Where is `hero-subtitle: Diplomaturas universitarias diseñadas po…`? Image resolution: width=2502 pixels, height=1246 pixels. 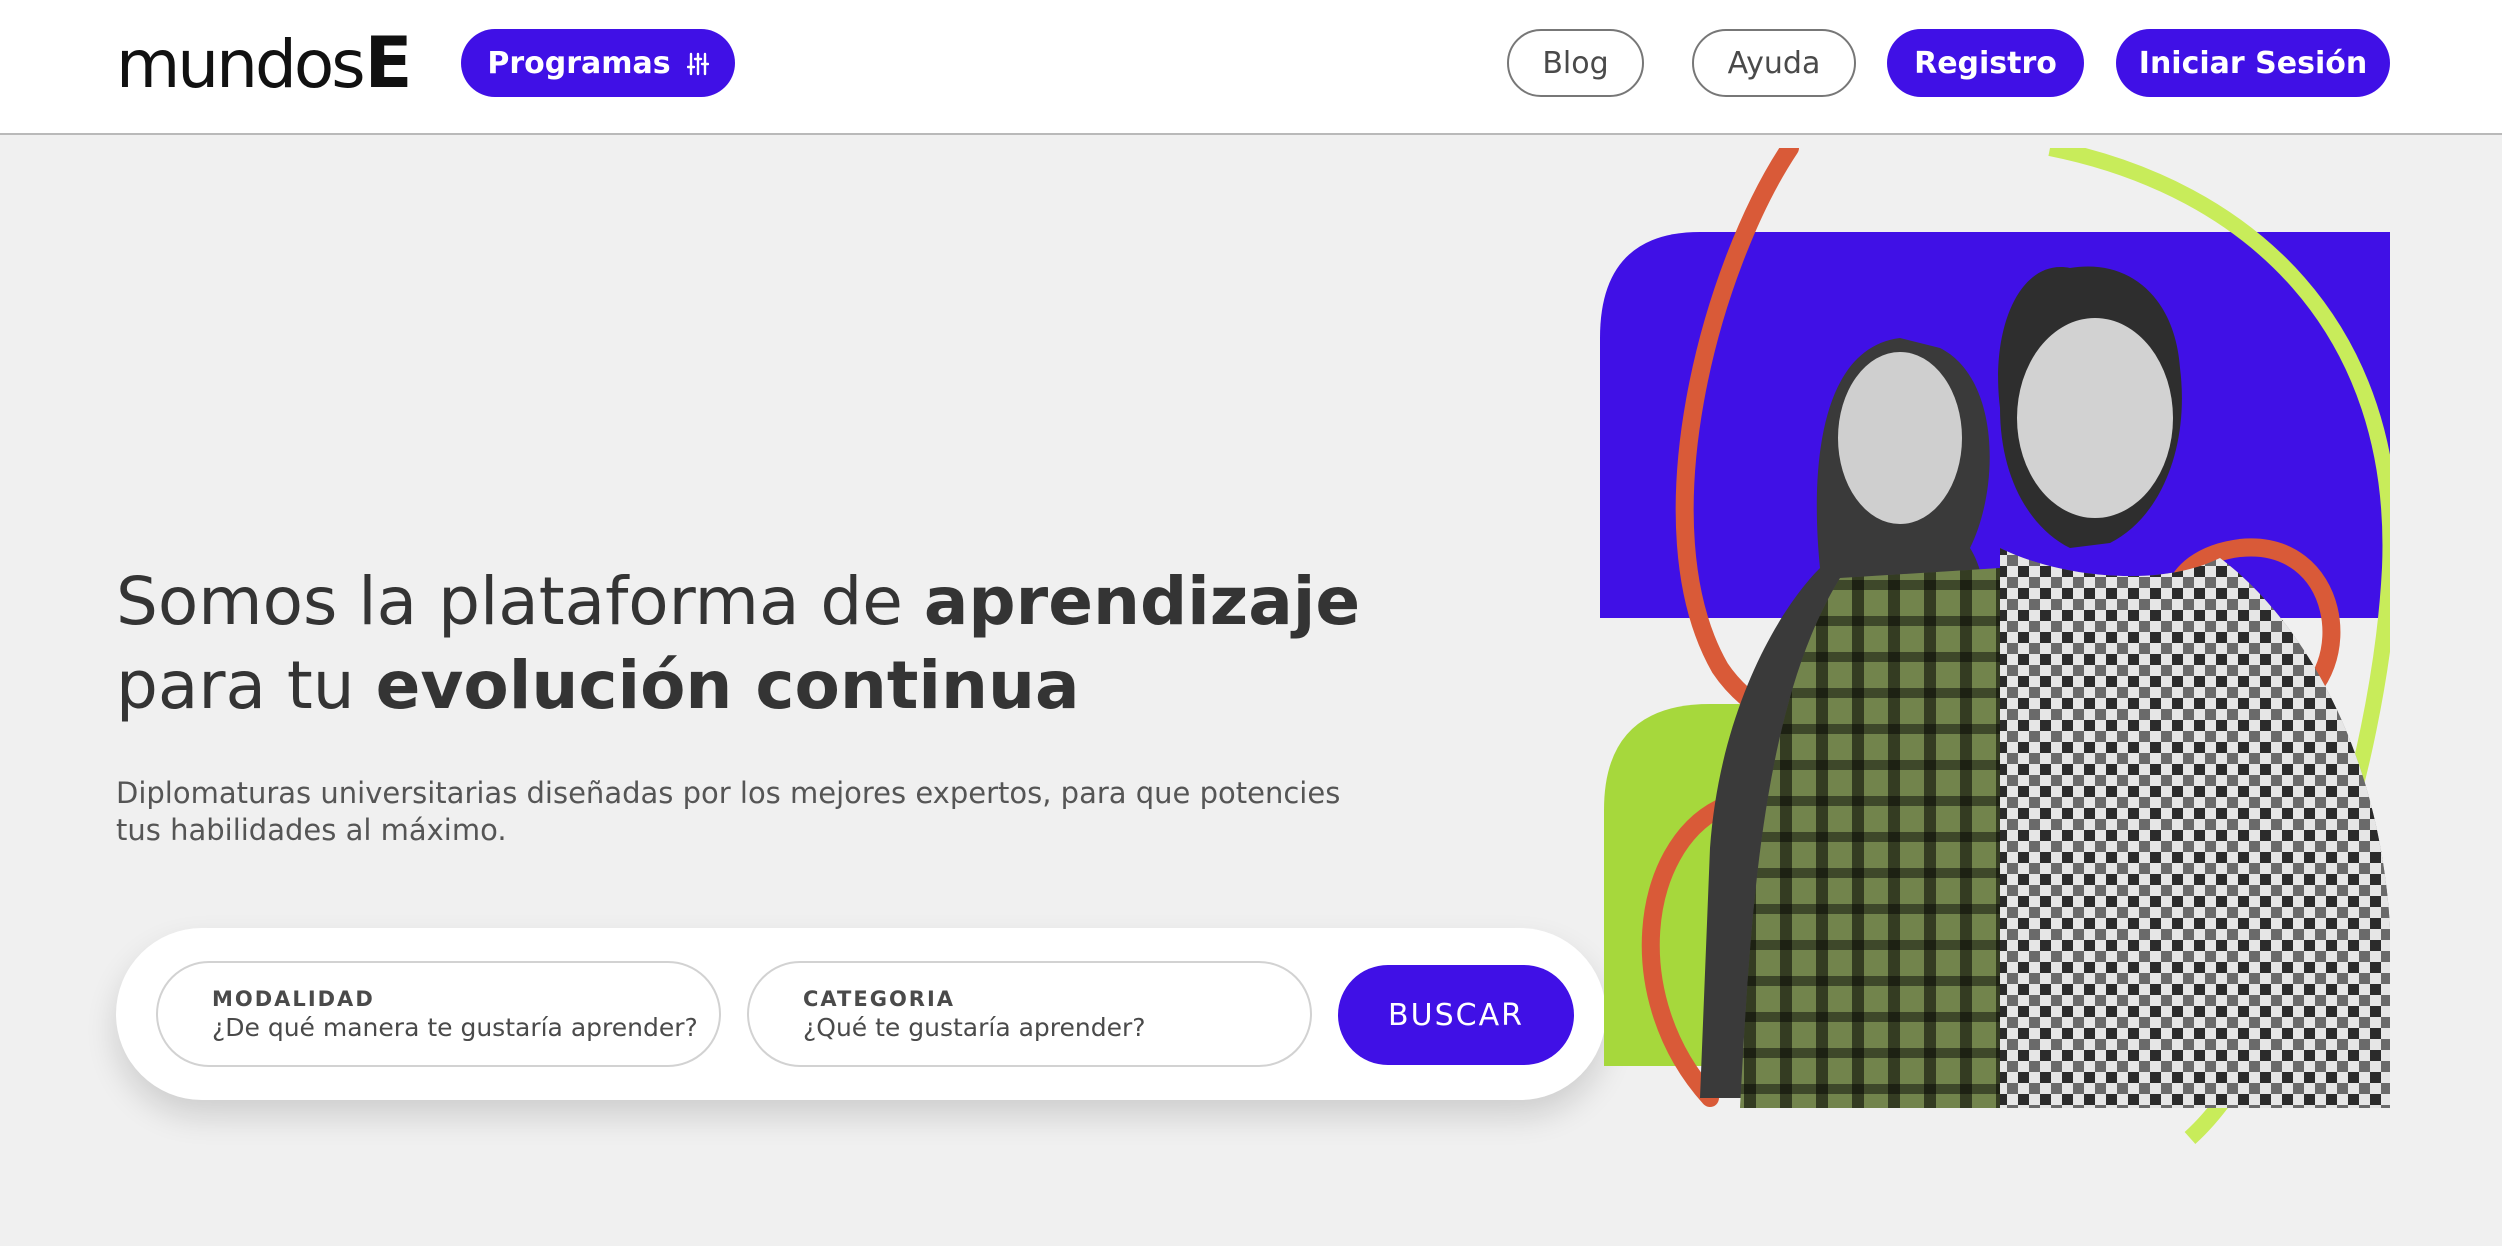 hero-subtitle: Diplomaturas universitarias diseñadas po… is located at coordinates (728, 811).